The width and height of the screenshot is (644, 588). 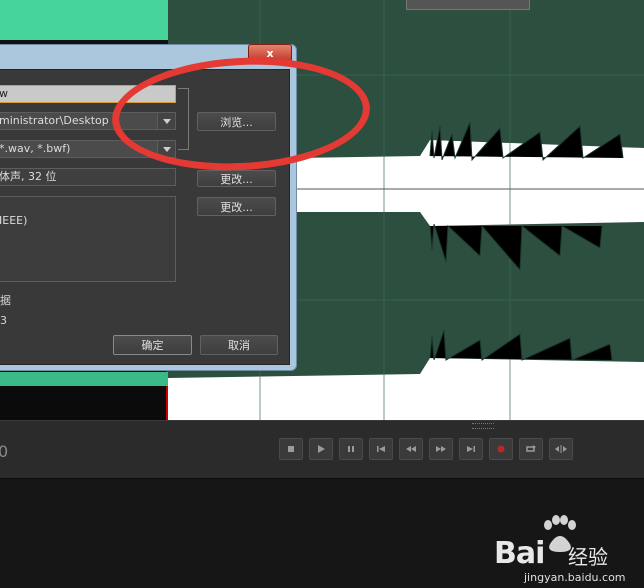 I want to click on ok-button: 确定, so click(x=152, y=345).